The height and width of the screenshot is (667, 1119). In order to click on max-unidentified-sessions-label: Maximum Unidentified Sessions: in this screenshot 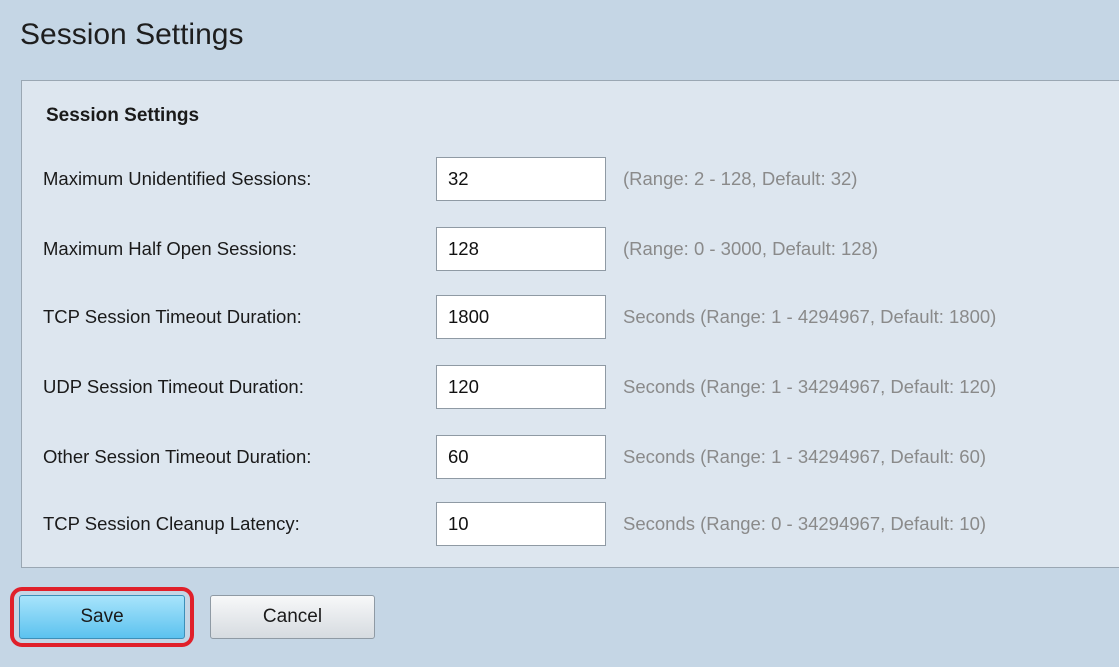, I will do `click(177, 178)`.